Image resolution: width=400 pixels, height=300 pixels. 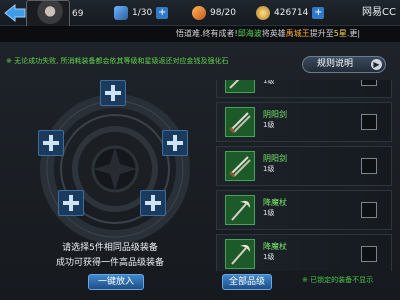 I want to click on rules-button: 规则说明 ▶, so click(x=344, y=64).